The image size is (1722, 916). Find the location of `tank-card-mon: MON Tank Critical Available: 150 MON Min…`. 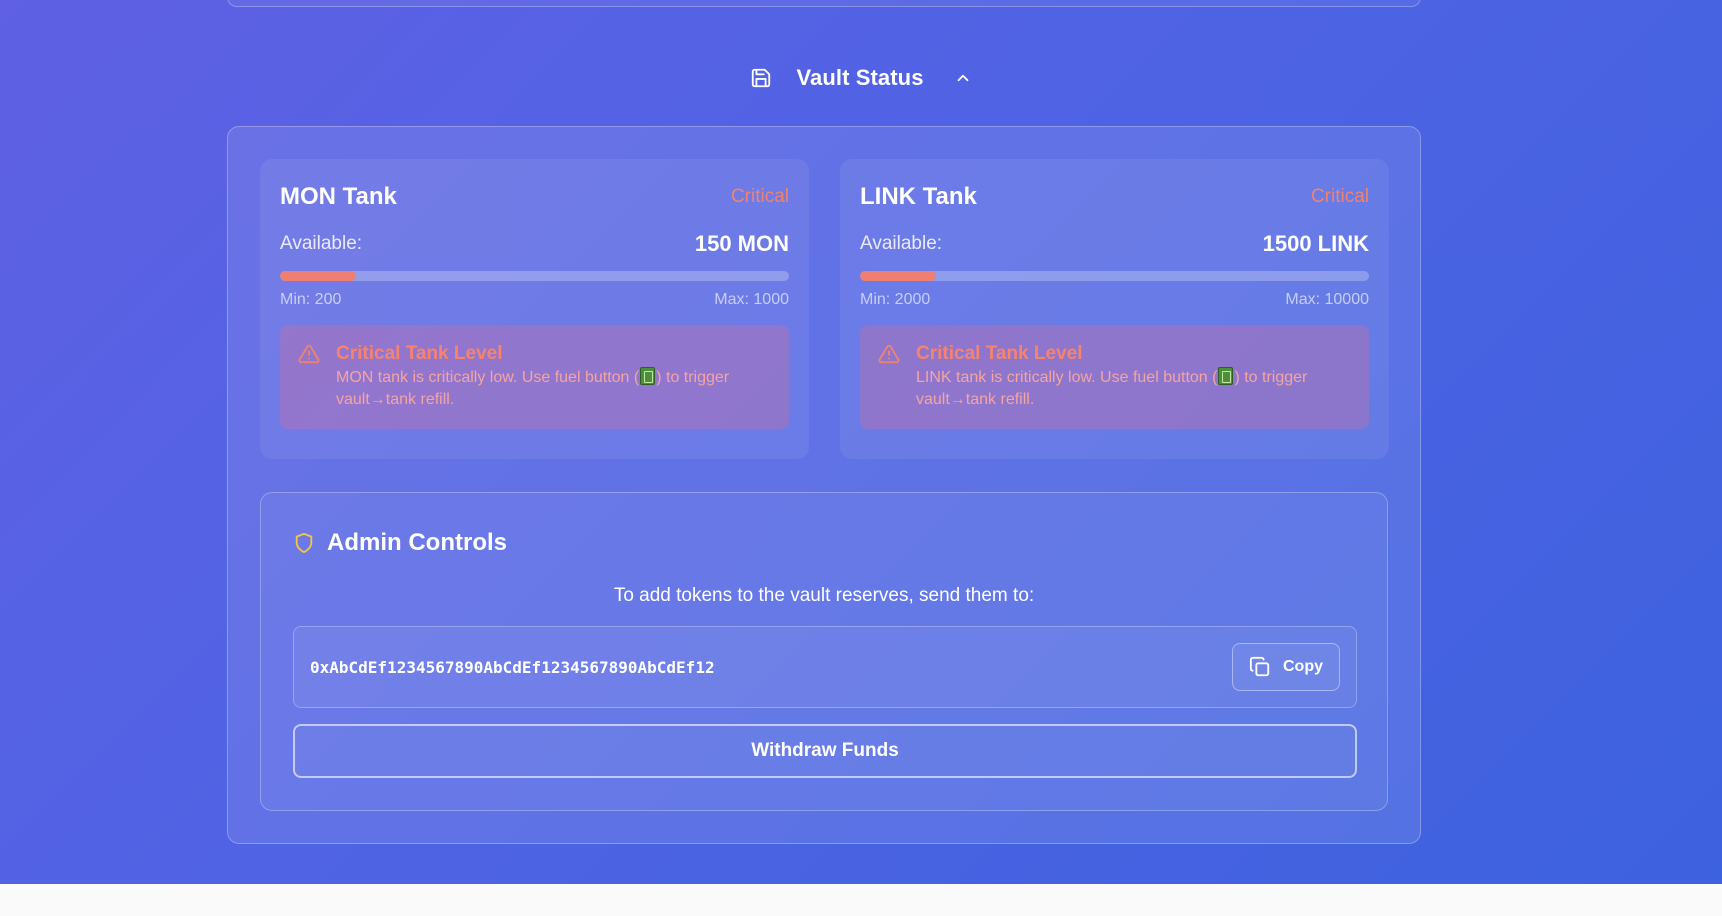

tank-card-mon: MON Tank Critical Available: 150 MON Min… is located at coordinates (534, 309).